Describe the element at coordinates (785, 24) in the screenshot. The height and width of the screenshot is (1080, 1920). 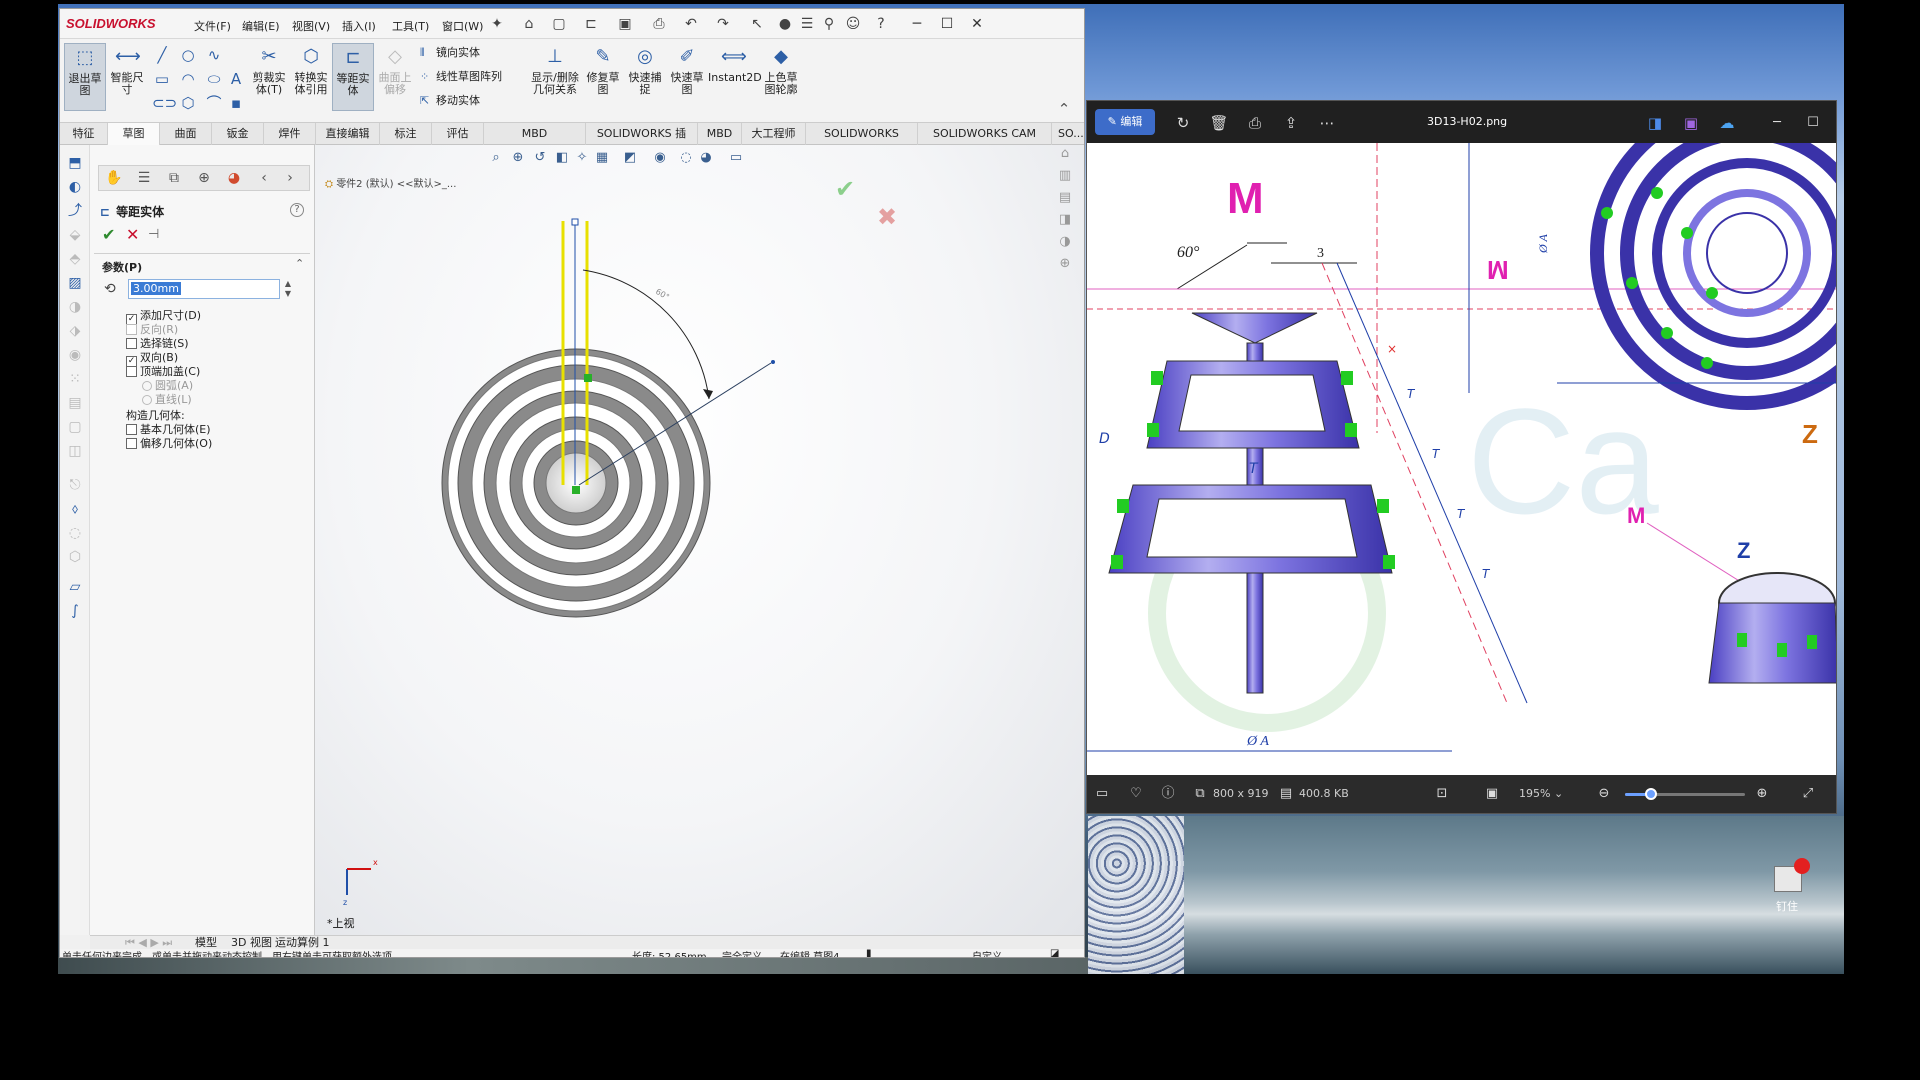
I see `traffic-light-icon: ●` at that location.